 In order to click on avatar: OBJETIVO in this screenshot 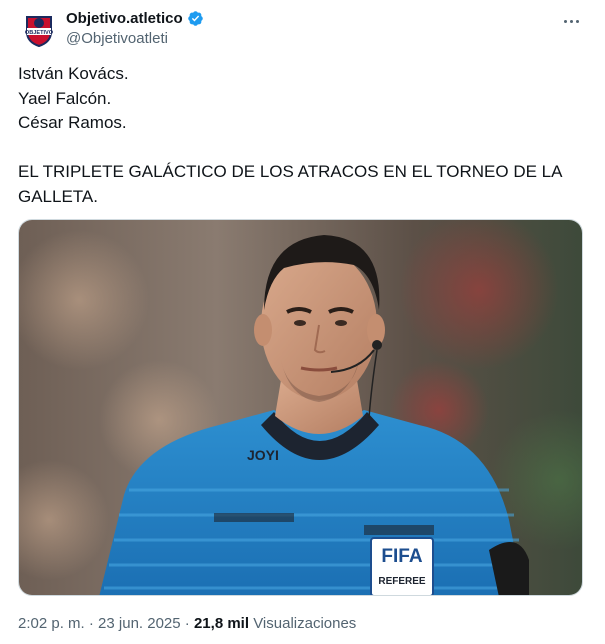, I will do `click(39, 29)`.